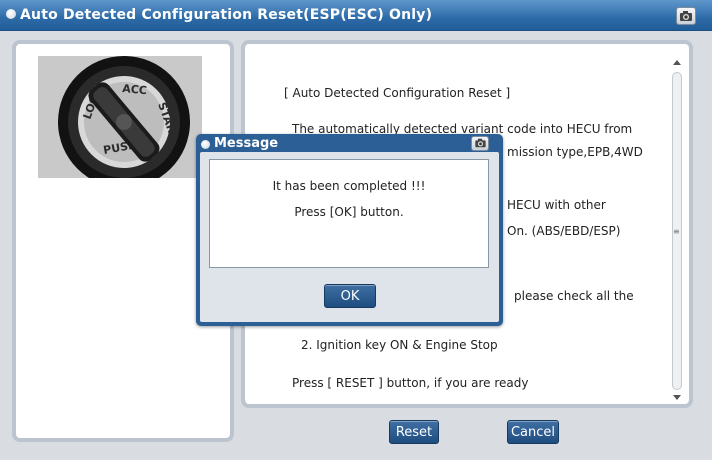 Image resolution: width=712 pixels, height=460 pixels. What do you see at coordinates (135, 89) in the screenshot?
I see `key-label-acc: ACC` at bounding box center [135, 89].